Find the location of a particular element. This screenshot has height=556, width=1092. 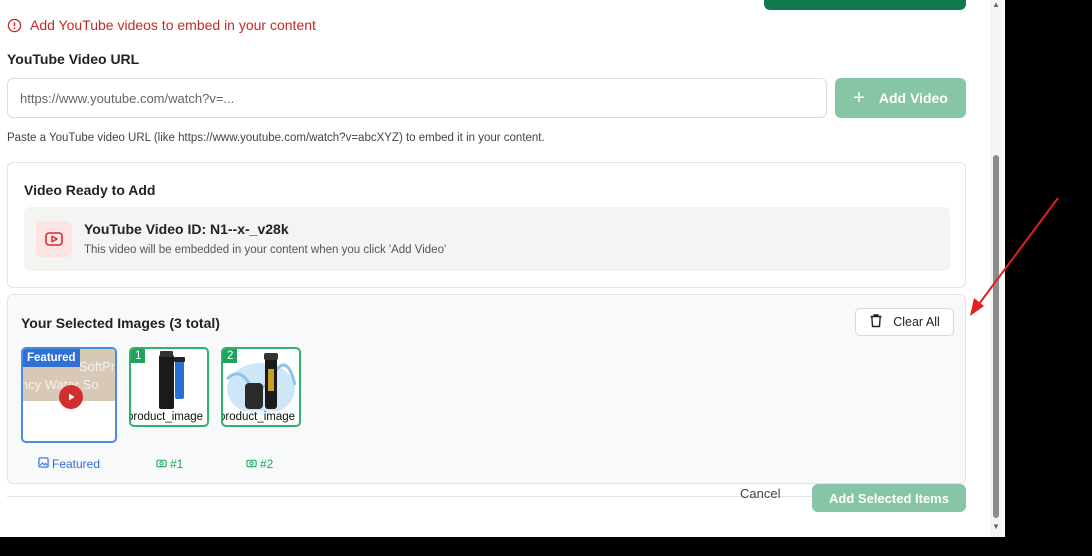

thumbnail-text: SoftPro is located at coordinates (97, 366).